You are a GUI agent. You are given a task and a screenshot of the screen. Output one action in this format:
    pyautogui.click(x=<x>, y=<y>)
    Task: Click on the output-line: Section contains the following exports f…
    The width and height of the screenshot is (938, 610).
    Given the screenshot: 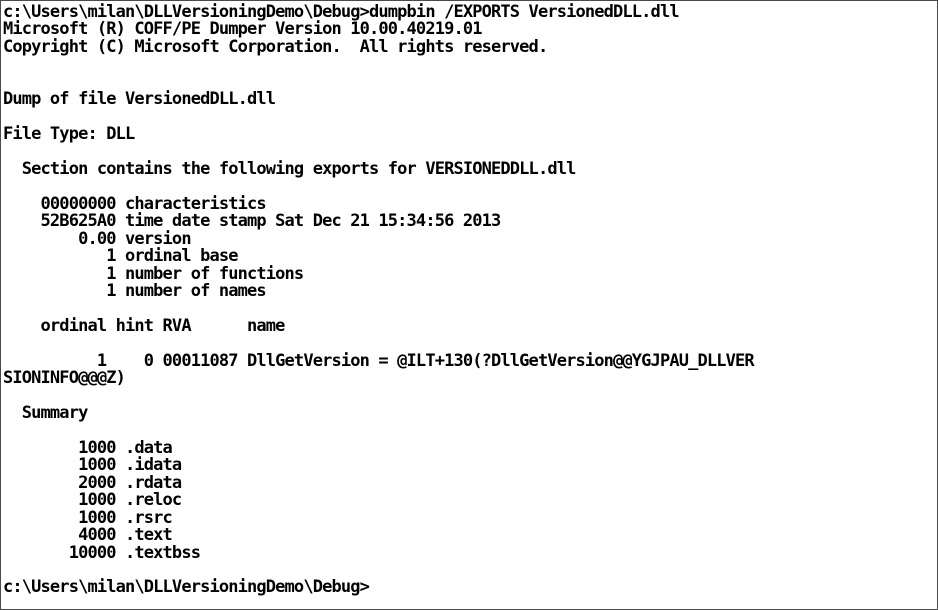 What is the action you would take?
    pyautogui.click(x=290, y=168)
    